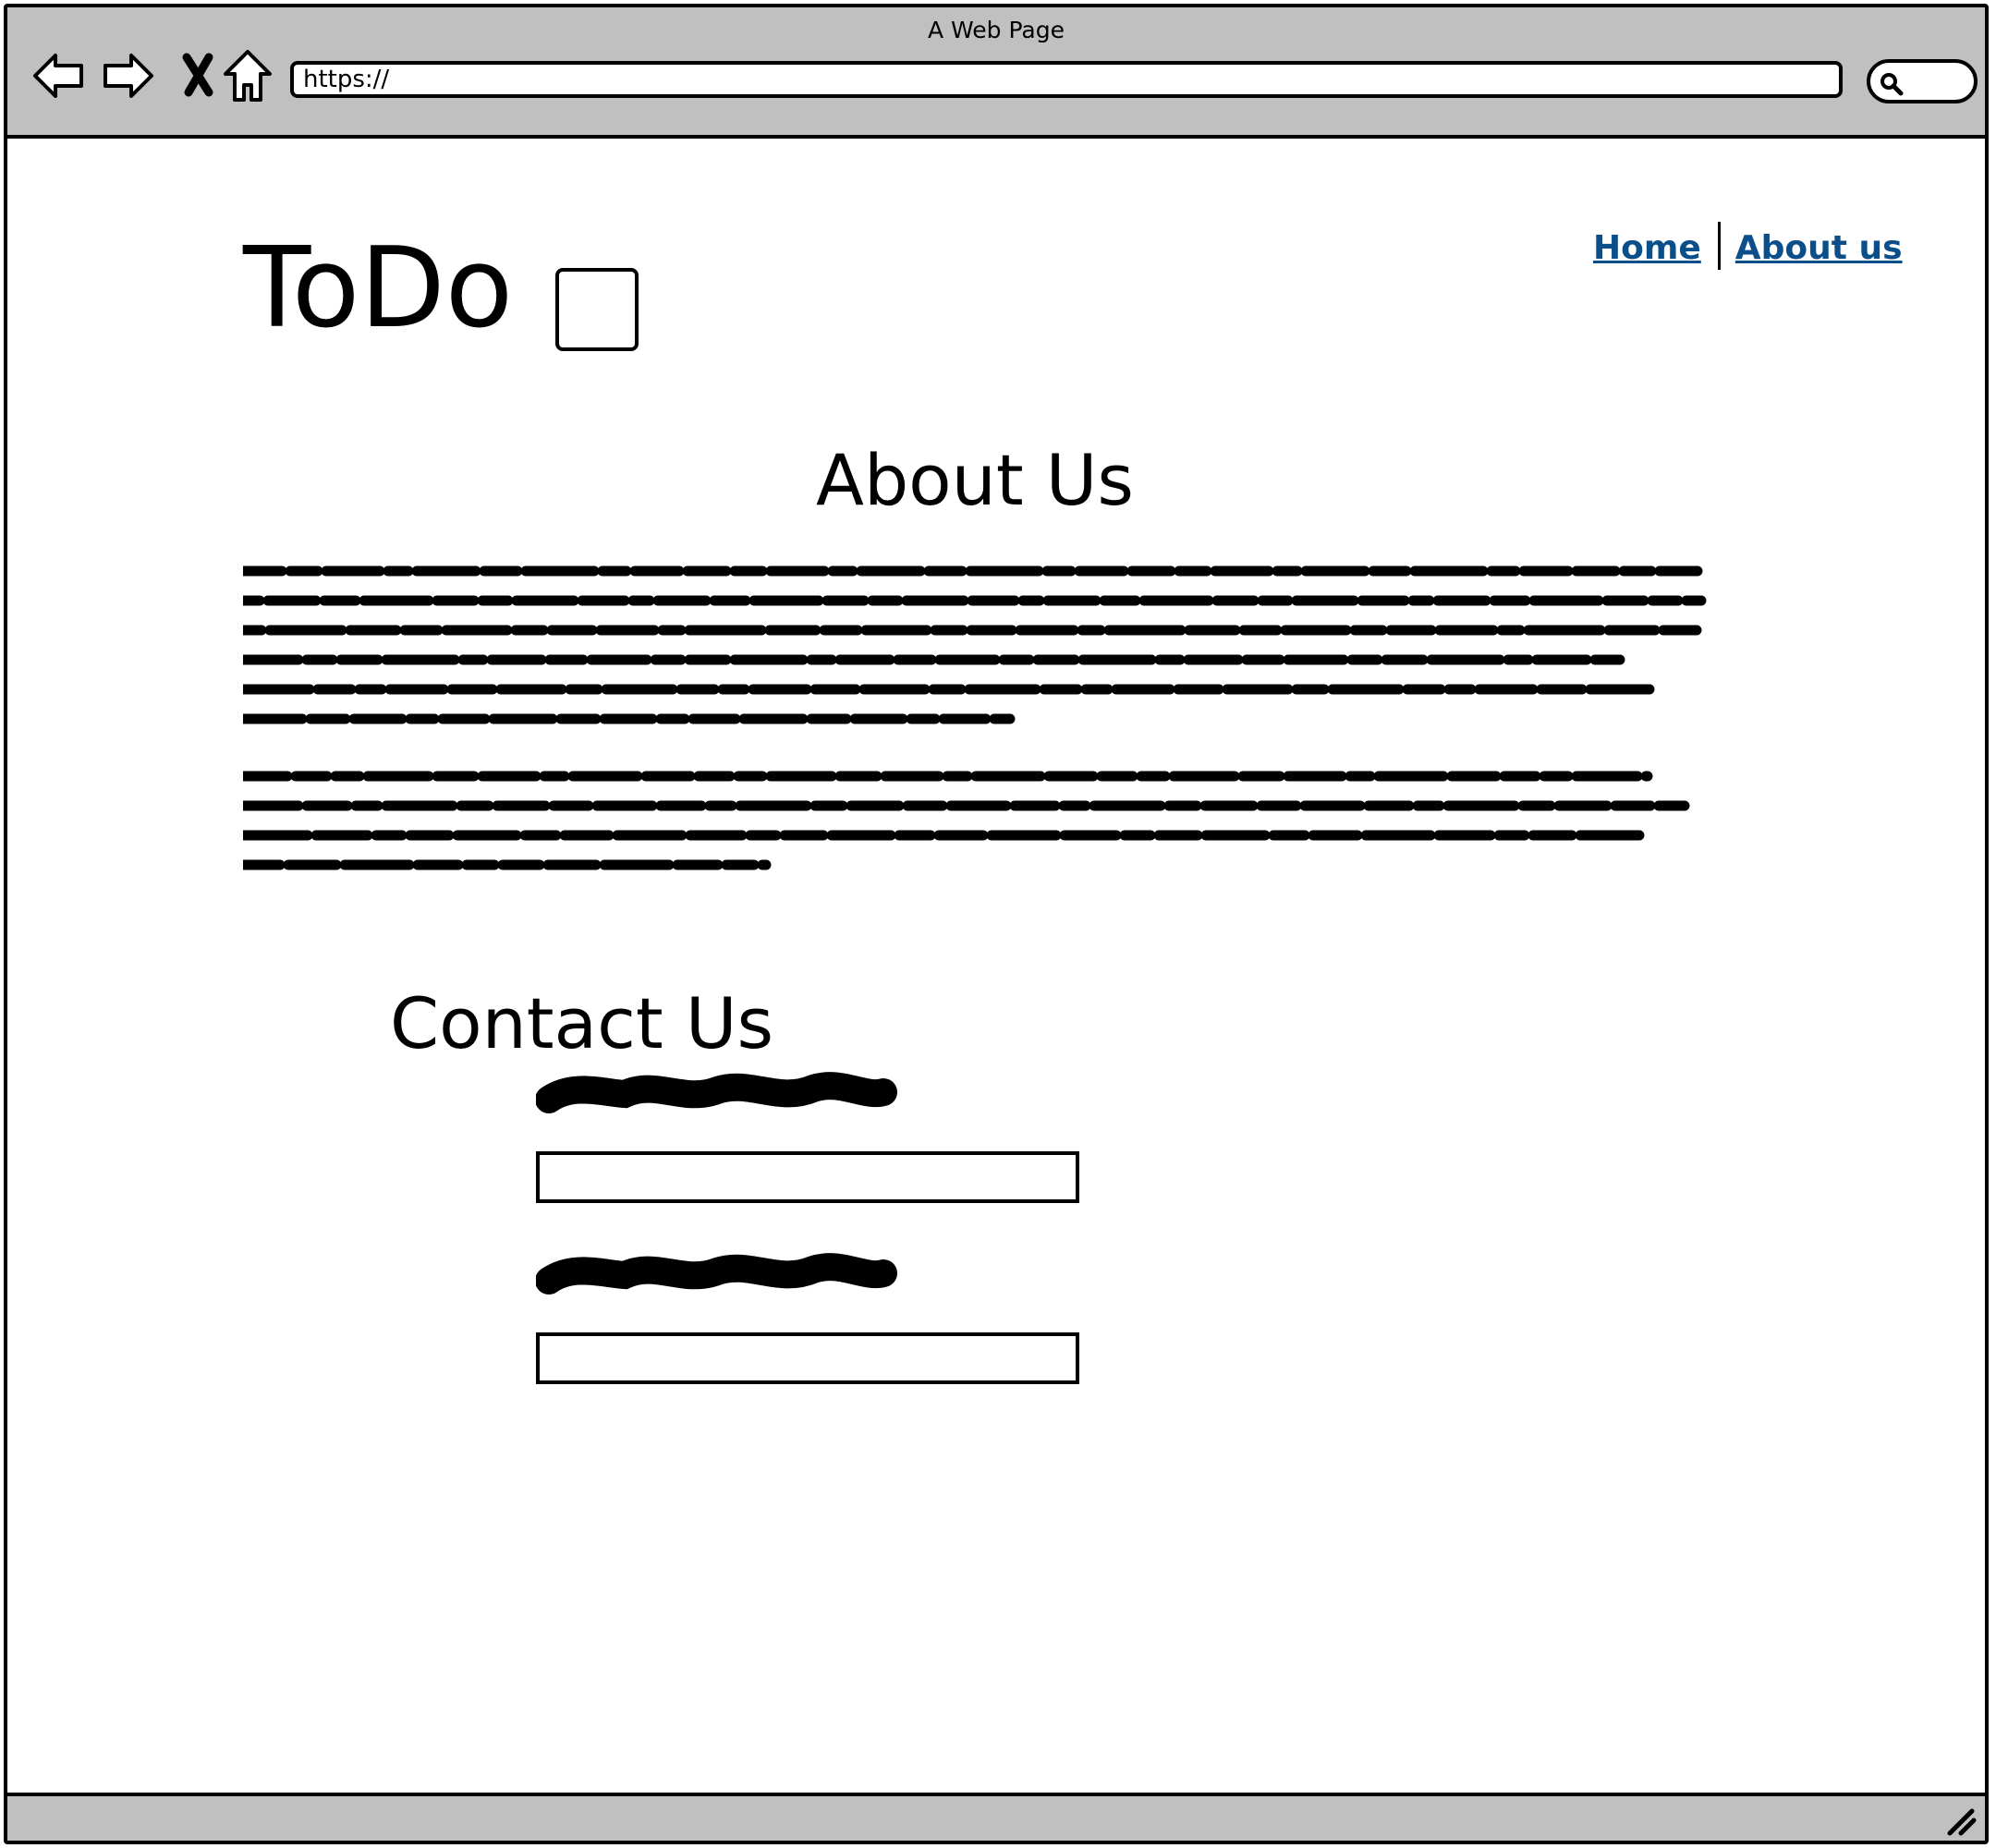  What do you see at coordinates (996, 1817) in the screenshot?
I see `status-bar` at bounding box center [996, 1817].